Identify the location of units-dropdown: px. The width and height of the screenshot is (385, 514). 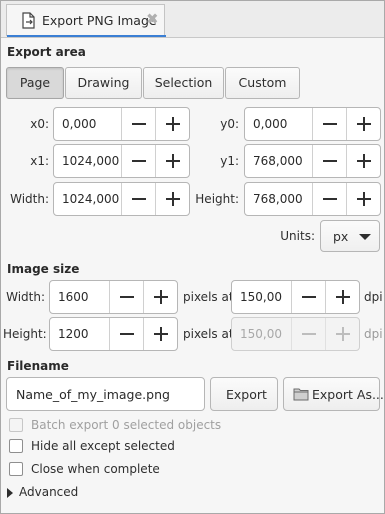
(350, 236).